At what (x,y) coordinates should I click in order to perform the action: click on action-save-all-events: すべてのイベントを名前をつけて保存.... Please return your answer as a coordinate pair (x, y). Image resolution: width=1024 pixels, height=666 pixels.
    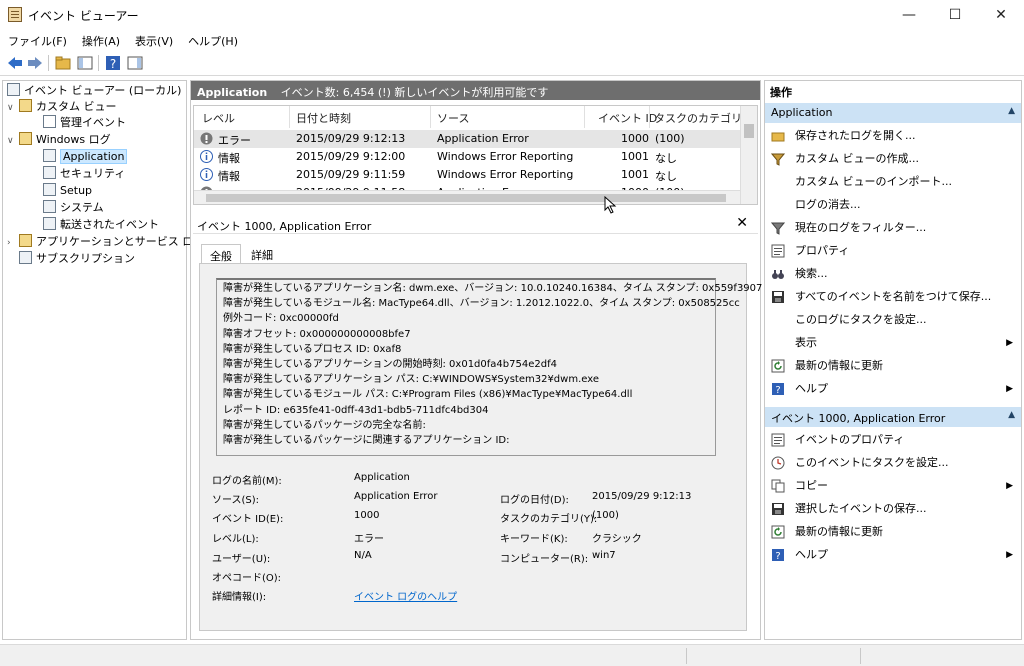
    Looking at the image, I should click on (893, 297).